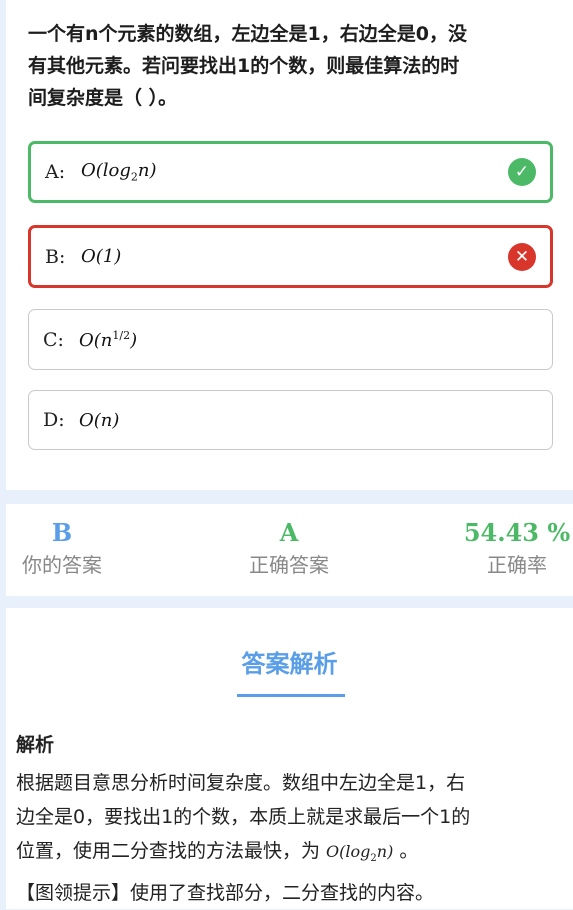 Image resolution: width=573 pixels, height=910 pixels. What do you see at coordinates (53, 339) in the screenshot?
I see `option-letter: C:` at bounding box center [53, 339].